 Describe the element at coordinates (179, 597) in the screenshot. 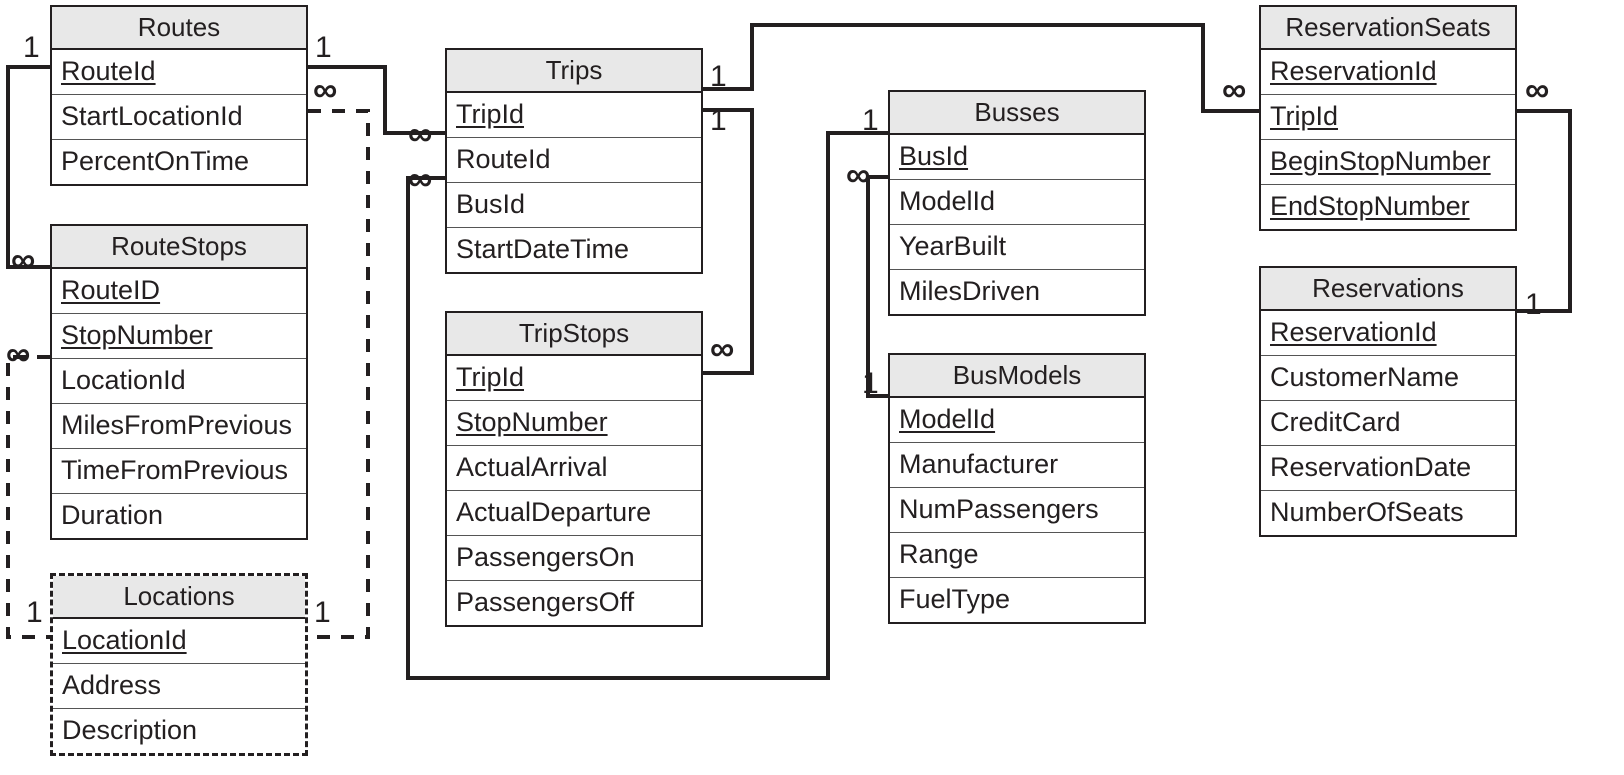

I see `entity-title: Locations` at that location.